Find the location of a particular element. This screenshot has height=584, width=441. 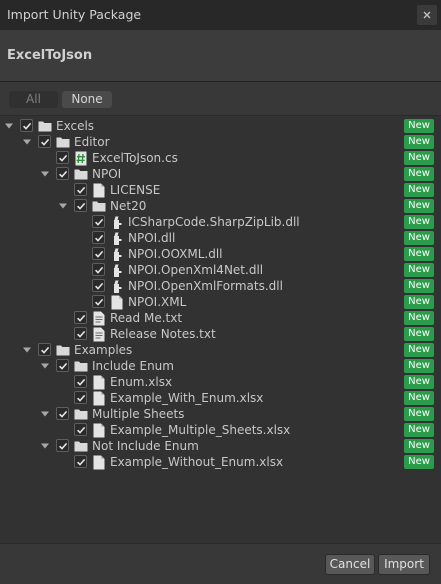

tree-item-label: NPOI.XML is located at coordinates (157, 302).